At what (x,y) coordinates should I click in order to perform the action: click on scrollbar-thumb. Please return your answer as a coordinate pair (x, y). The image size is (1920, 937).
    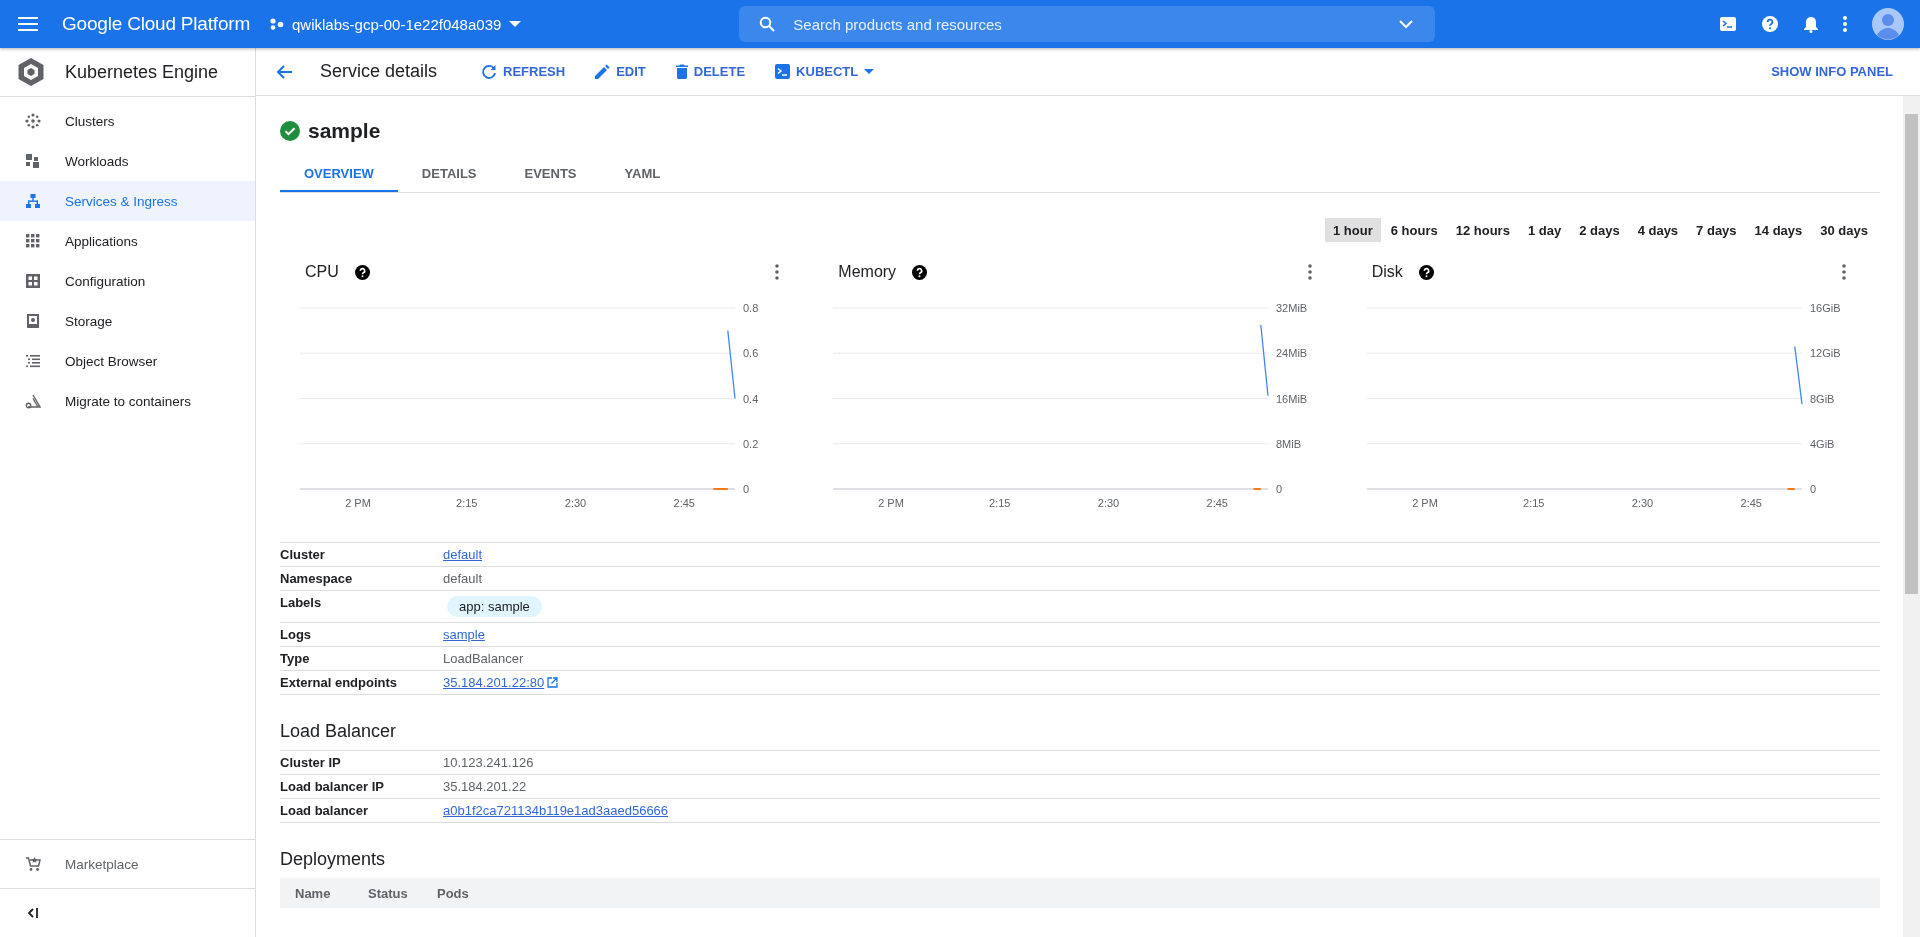
    Looking at the image, I should click on (1911, 354).